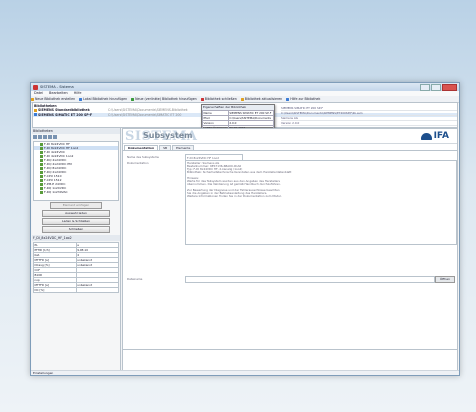 This screenshot has height=412, width=476. I want to click on minimize-button, so click(425, 87).